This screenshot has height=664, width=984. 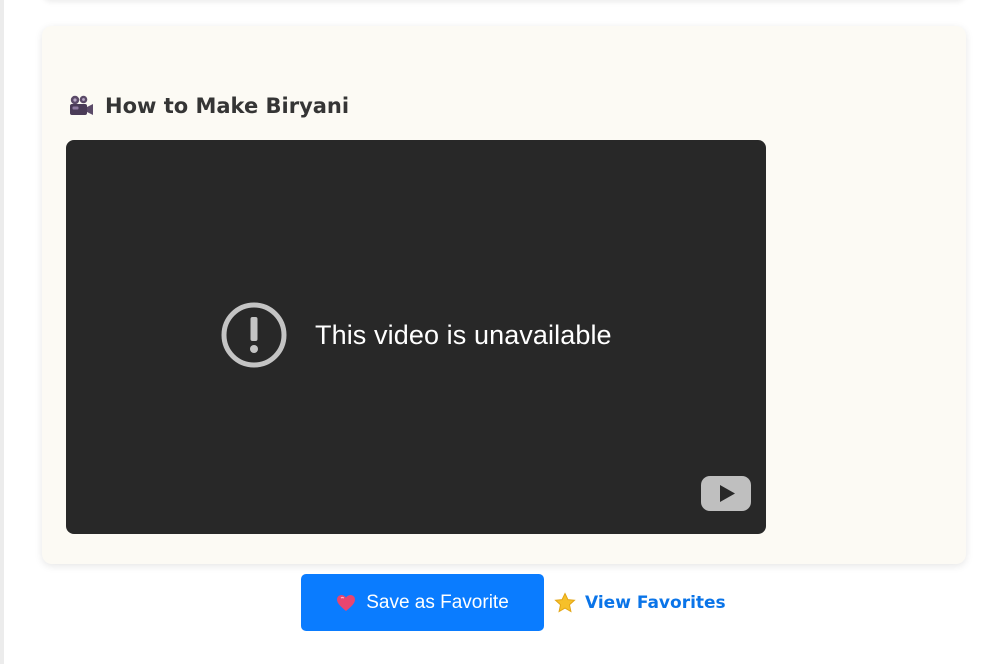 What do you see at coordinates (254, 335) in the screenshot?
I see `exclamation-circle-icon` at bounding box center [254, 335].